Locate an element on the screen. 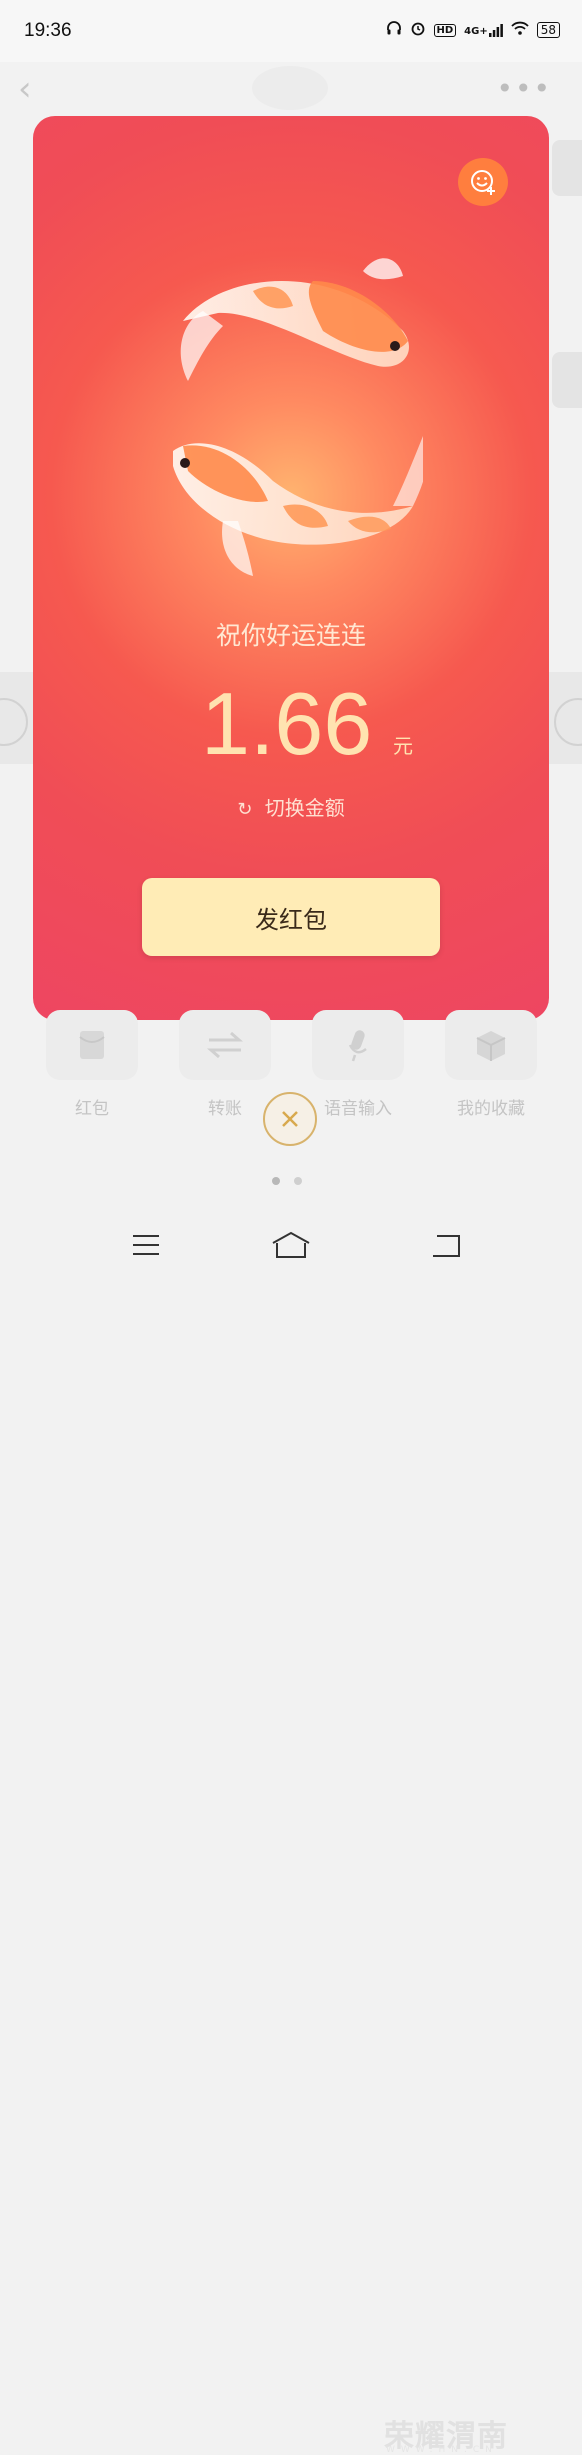 The image size is (582, 2455). battery-icon: 58 is located at coordinates (548, 30).